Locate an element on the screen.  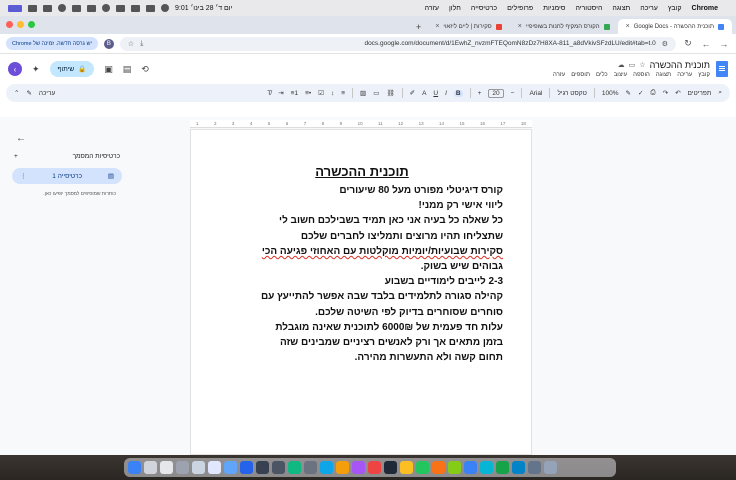
link-icon: ⛓ is located at coordinates (390, 93).